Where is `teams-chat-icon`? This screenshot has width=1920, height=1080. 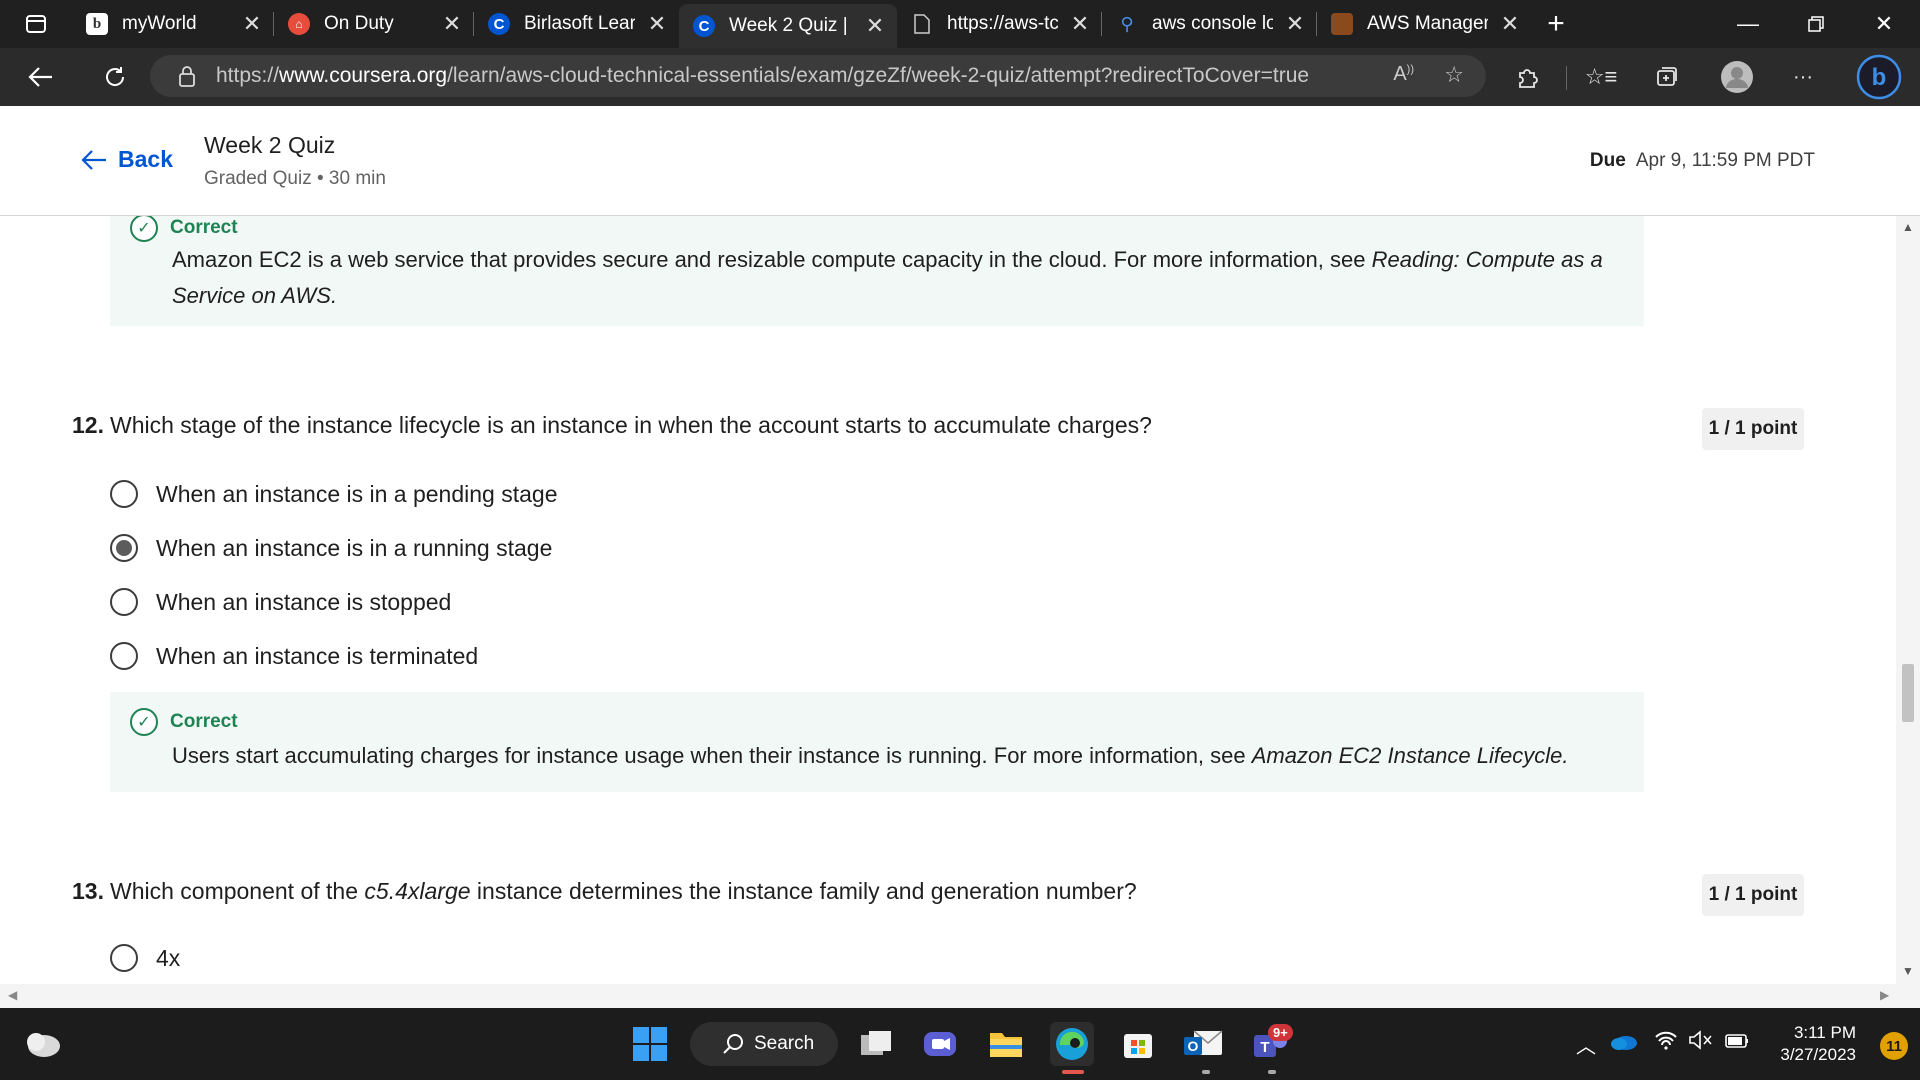 teams-chat-icon is located at coordinates (940, 1044).